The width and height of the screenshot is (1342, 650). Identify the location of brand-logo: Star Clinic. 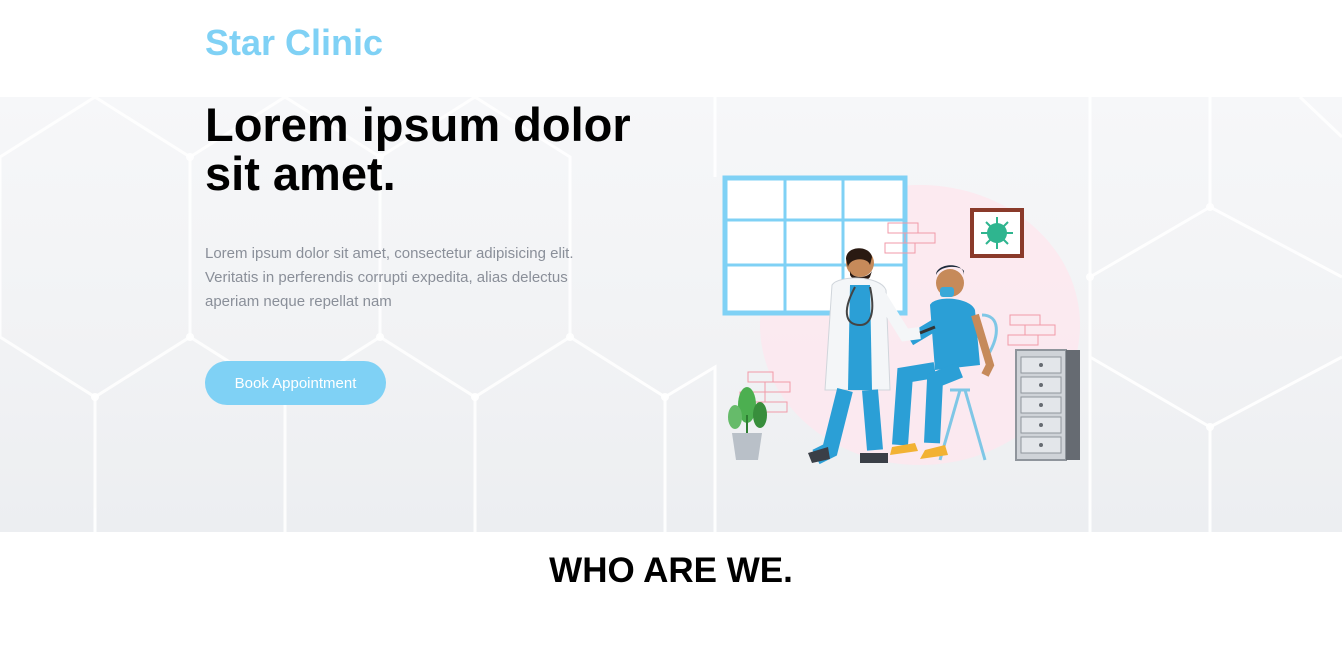
(294, 43).